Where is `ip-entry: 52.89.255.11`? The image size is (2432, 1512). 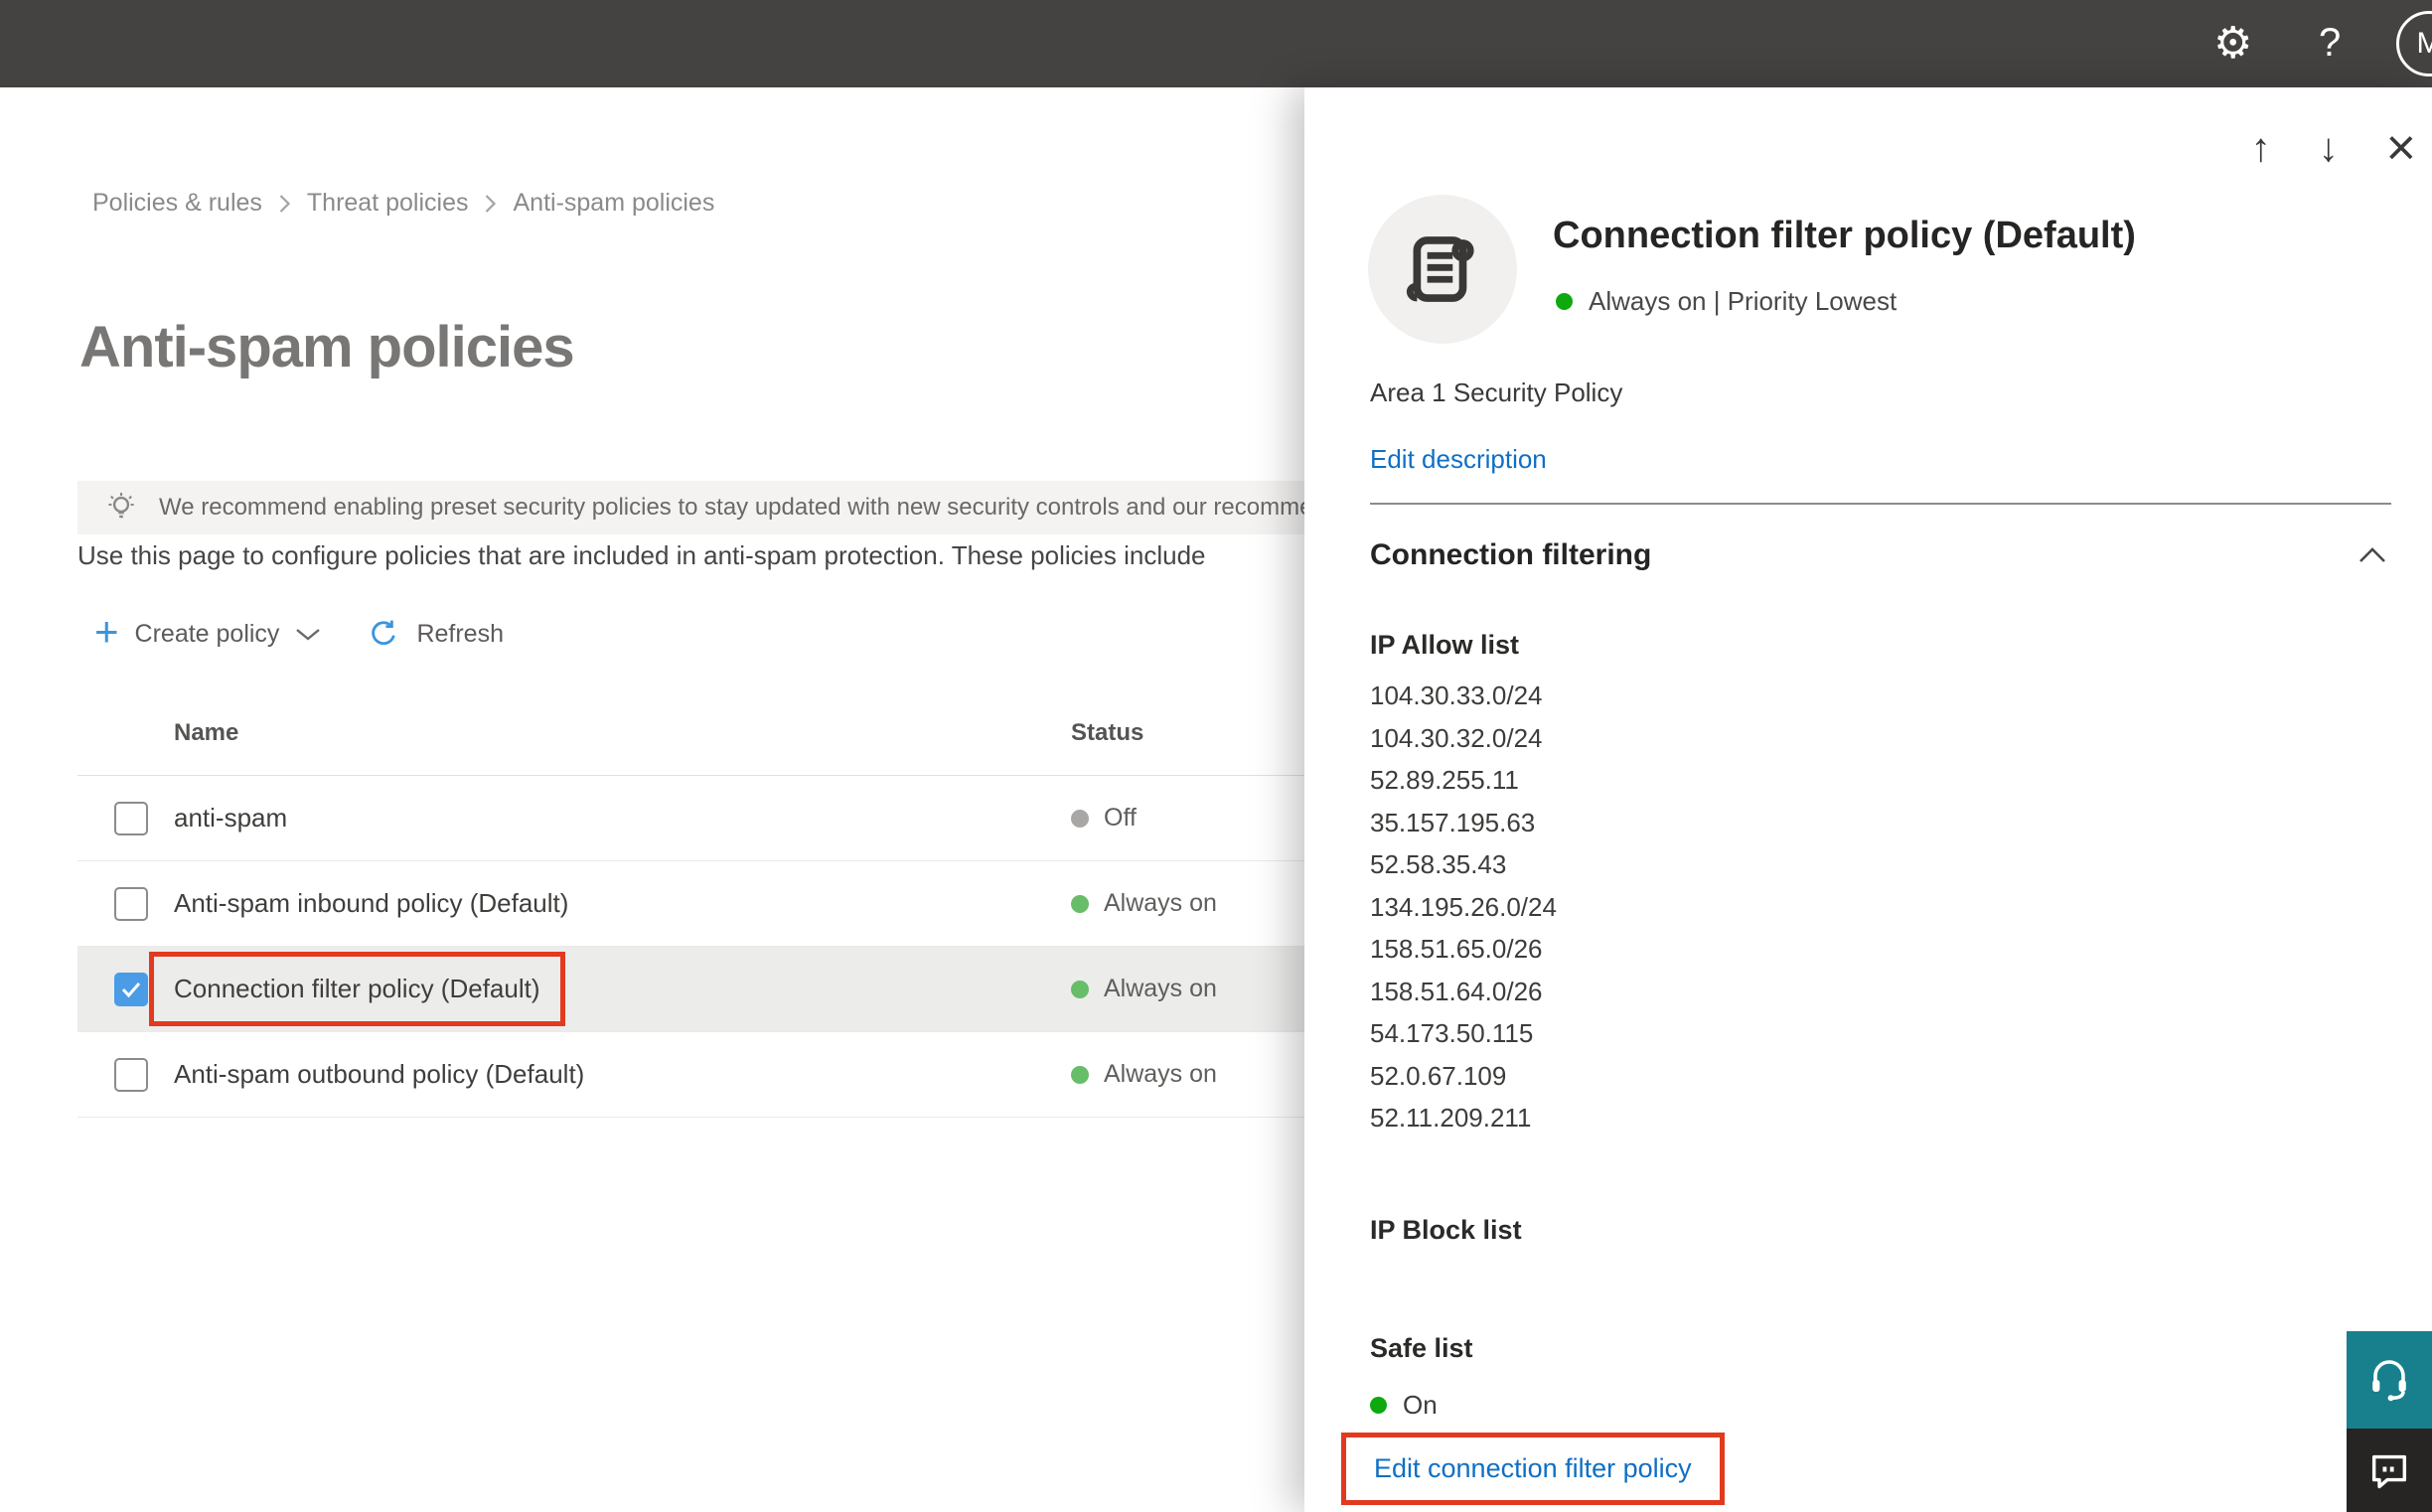 ip-entry: 52.89.255.11 is located at coordinates (1444, 780).